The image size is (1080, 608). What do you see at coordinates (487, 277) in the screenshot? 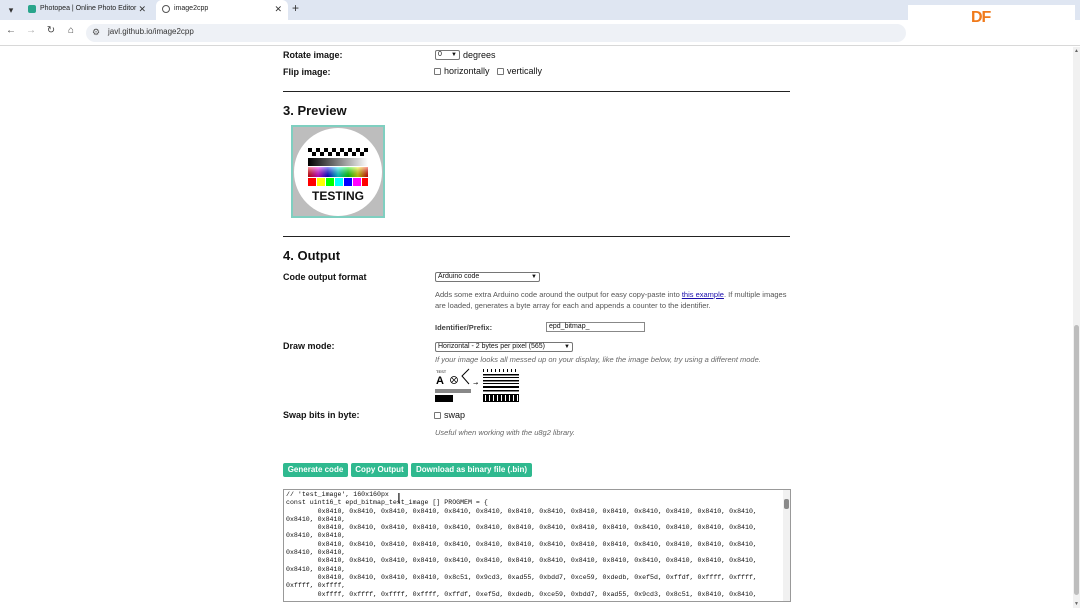
I see `format-select: Arduino code ▼` at bounding box center [487, 277].